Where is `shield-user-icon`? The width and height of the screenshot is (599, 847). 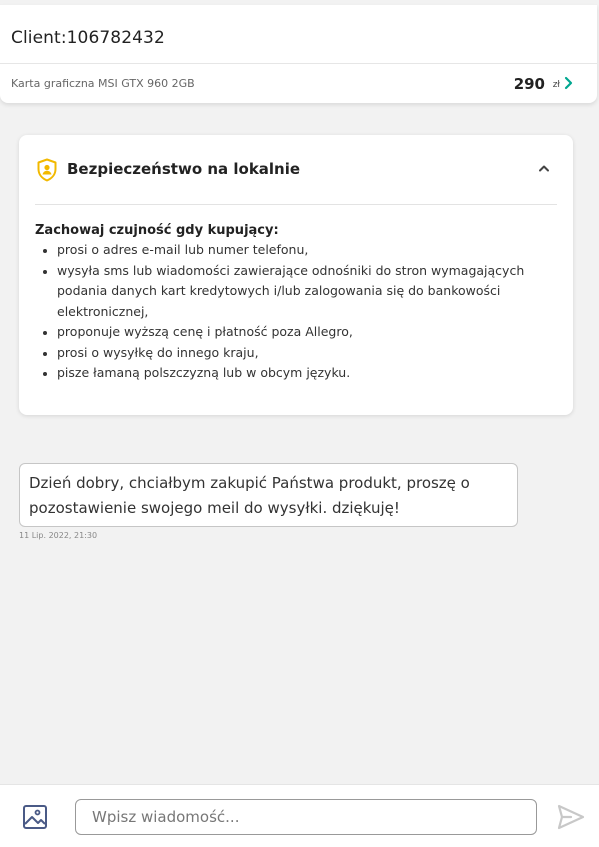 shield-user-icon is located at coordinates (47, 170).